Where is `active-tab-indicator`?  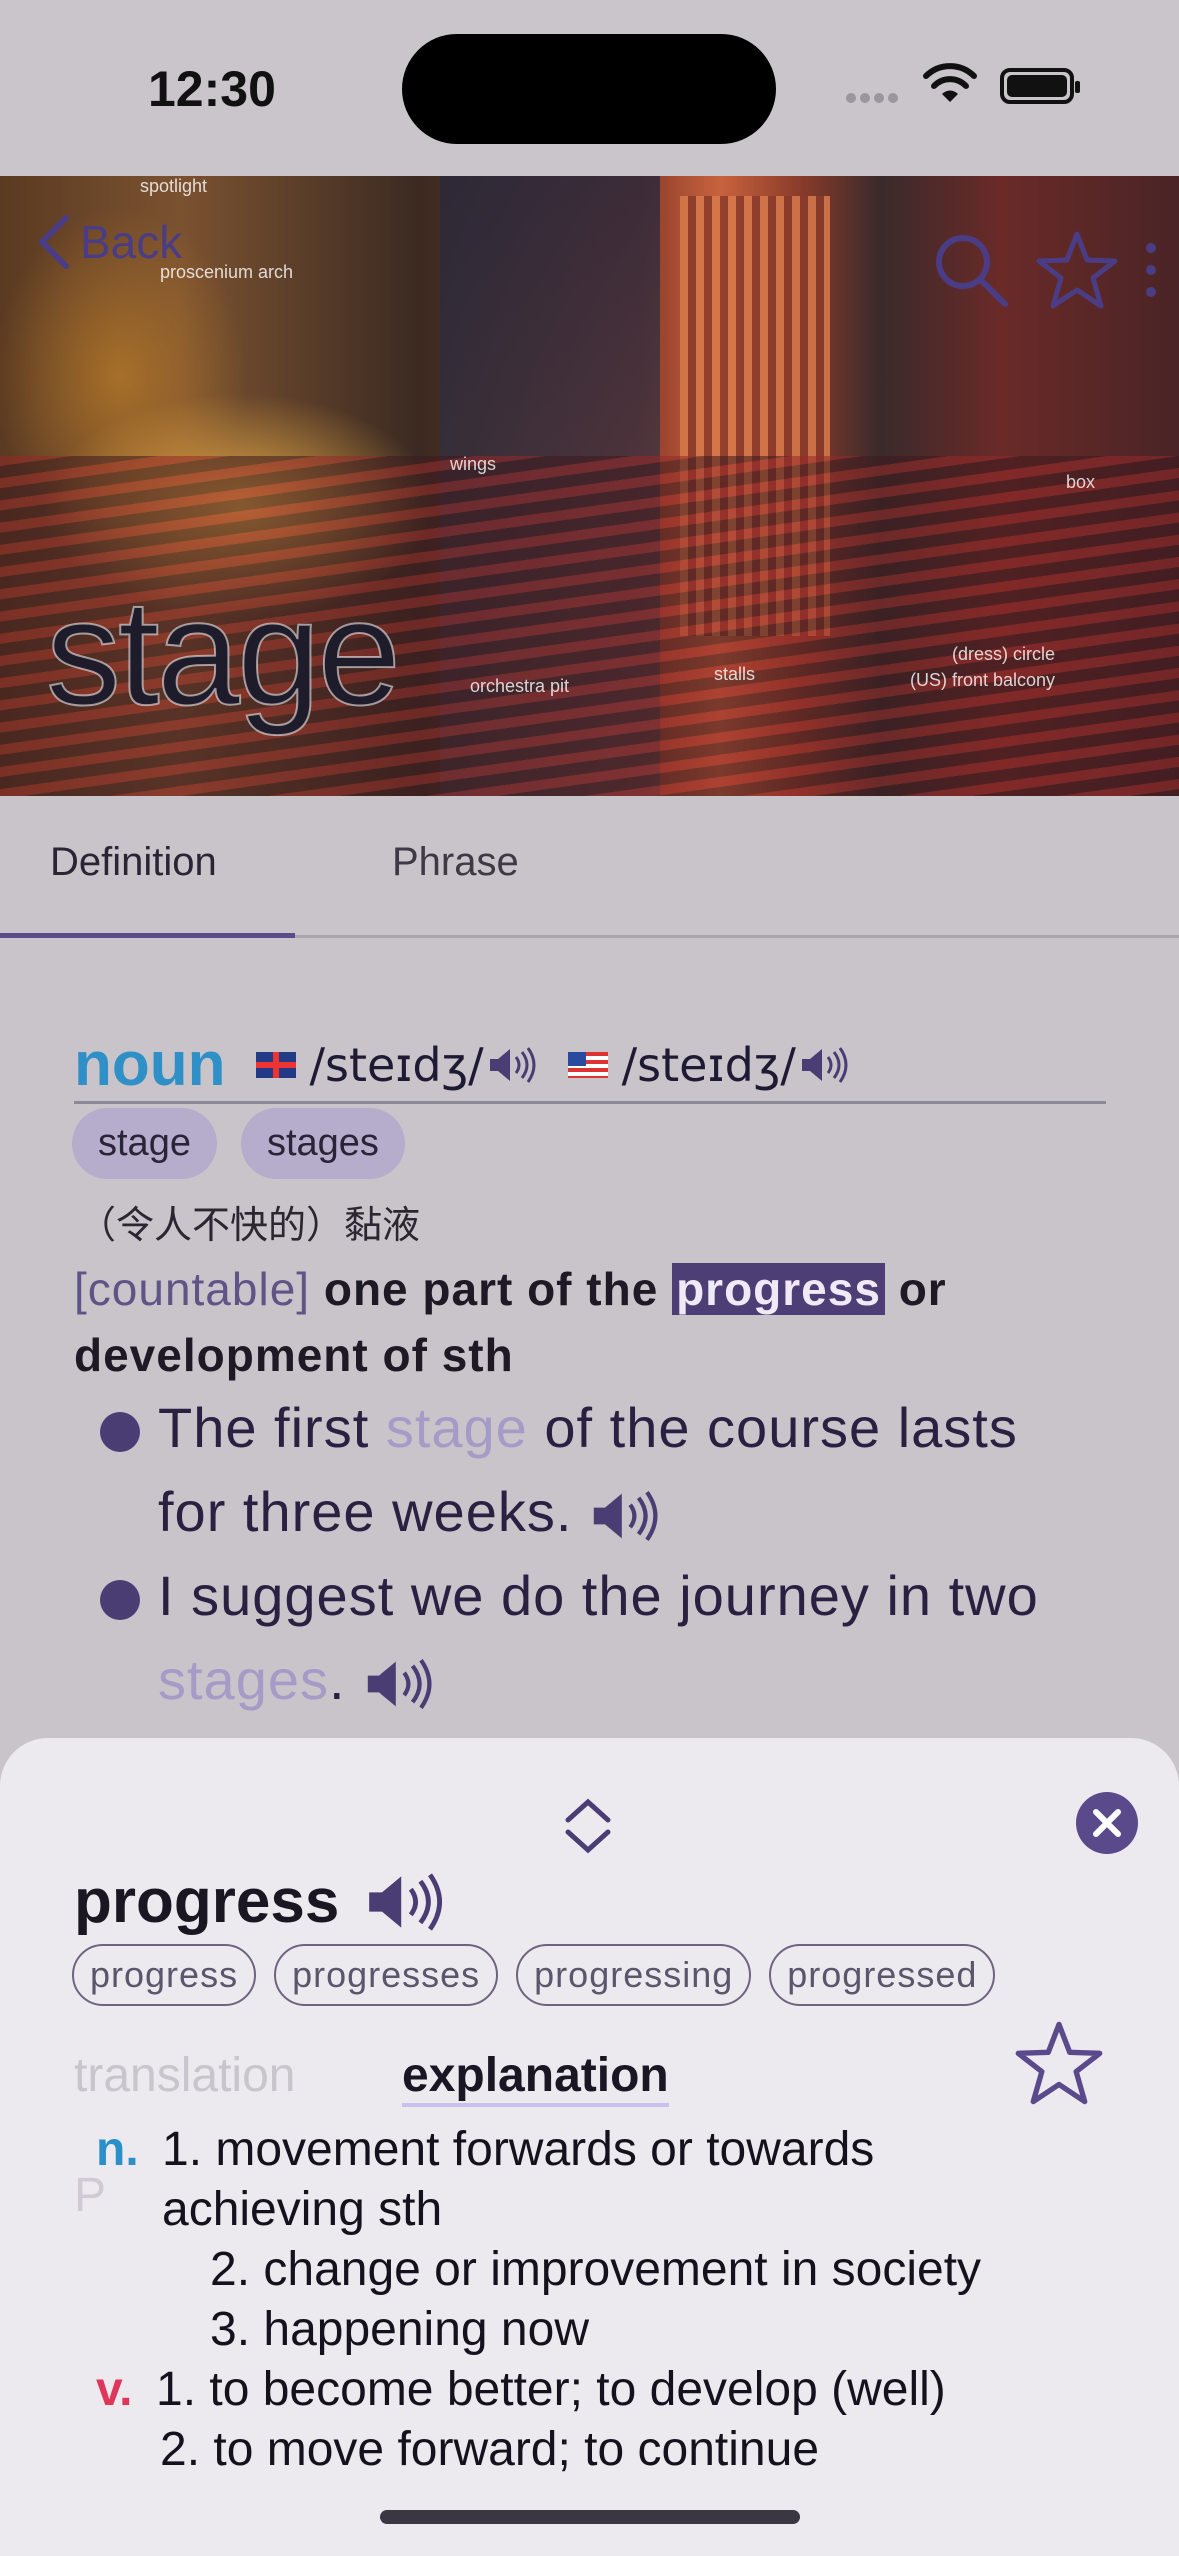
active-tab-indicator is located at coordinates (147, 935).